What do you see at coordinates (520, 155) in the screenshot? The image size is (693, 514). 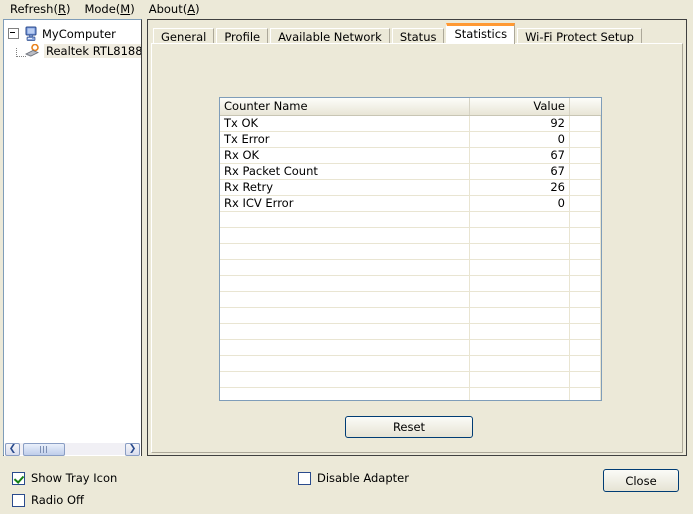 I see `cell-value: 67` at bounding box center [520, 155].